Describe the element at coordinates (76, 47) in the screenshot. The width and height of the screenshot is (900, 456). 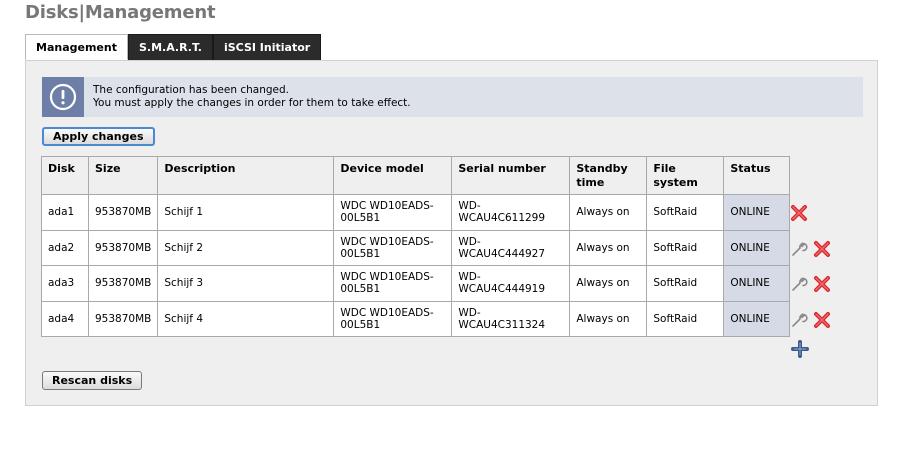
I see `tab-management: Management` at that location.